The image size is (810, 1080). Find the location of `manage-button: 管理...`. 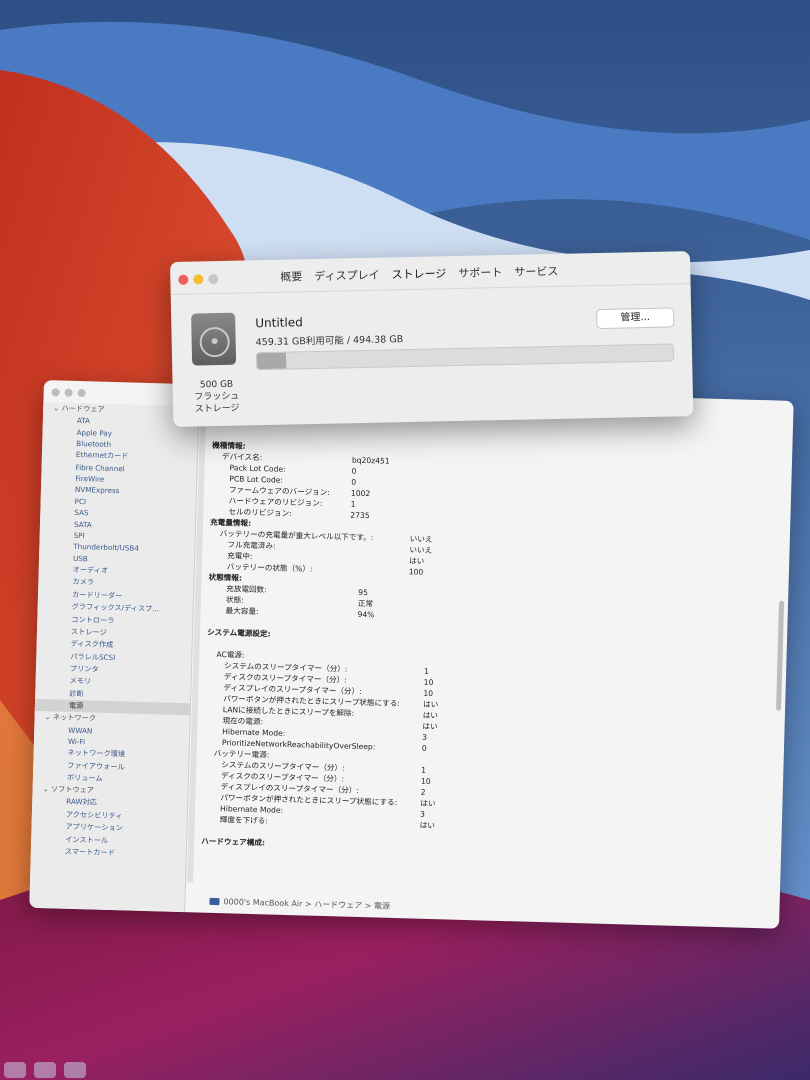

manage-button: 管理... is located at coordinates (635, 318).